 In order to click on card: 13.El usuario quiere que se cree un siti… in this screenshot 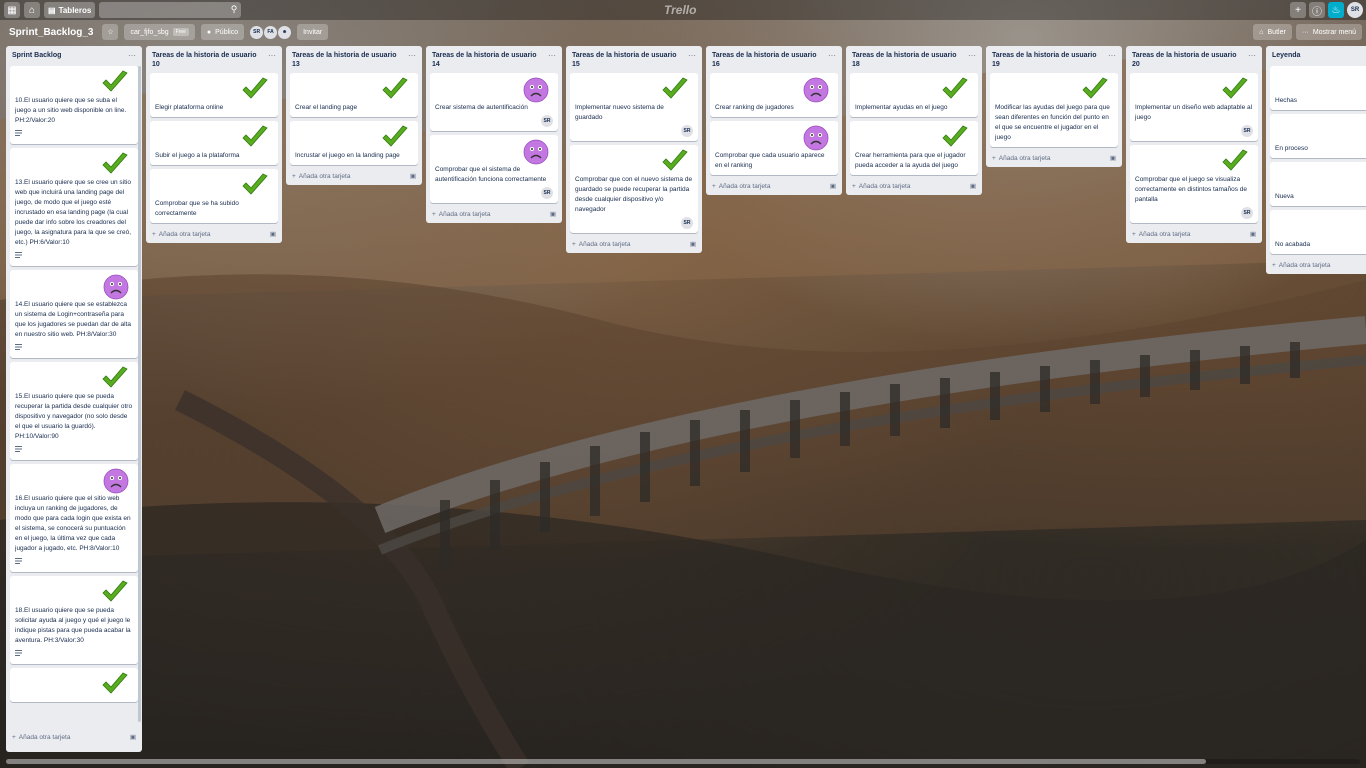, I will do `click(74, 207)`.